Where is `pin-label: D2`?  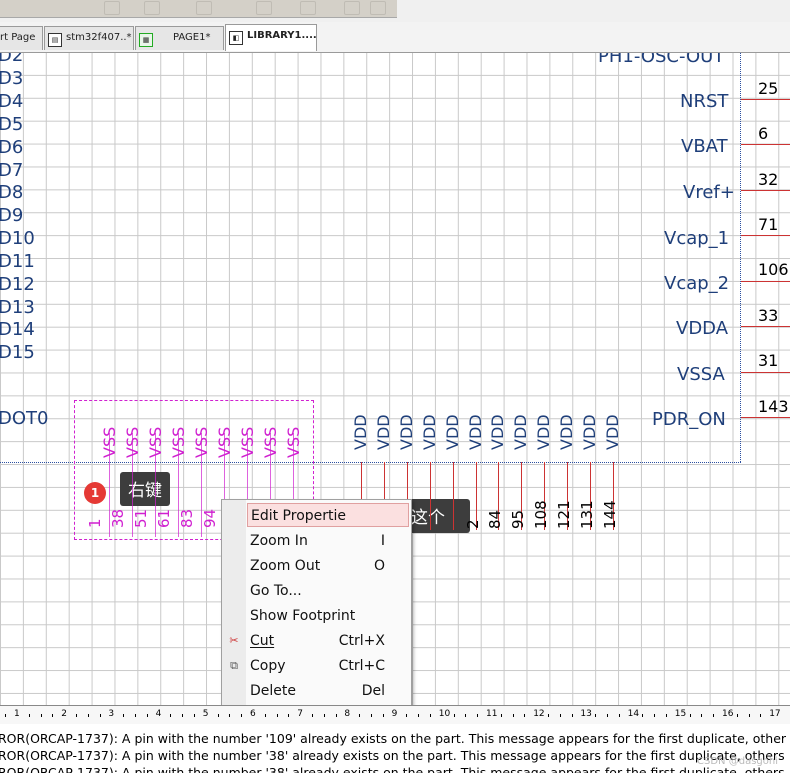 pin-label: D2 is located at coordinates (12, 59).